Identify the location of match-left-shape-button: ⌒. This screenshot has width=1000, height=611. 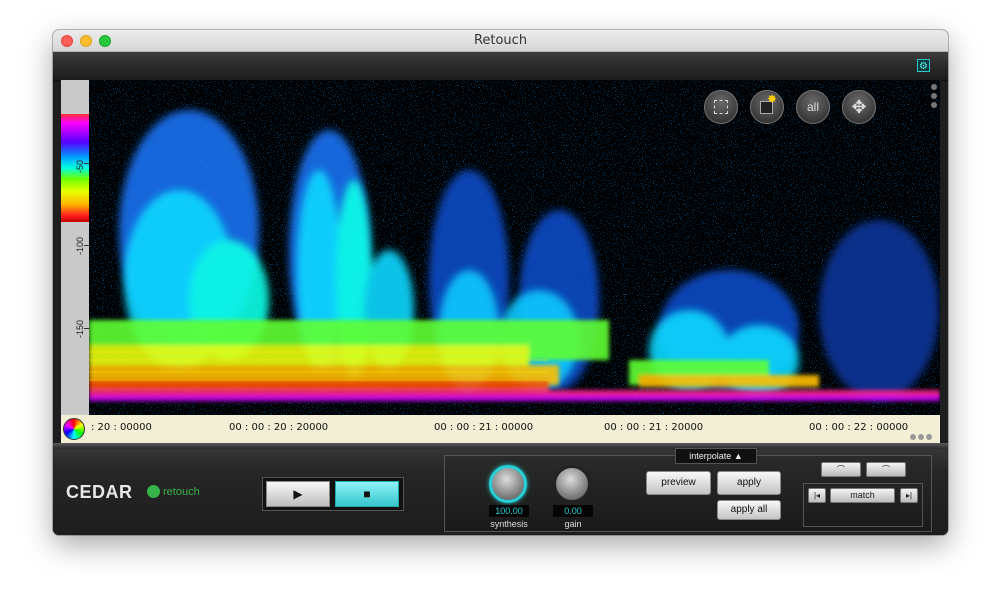
(841, 469).